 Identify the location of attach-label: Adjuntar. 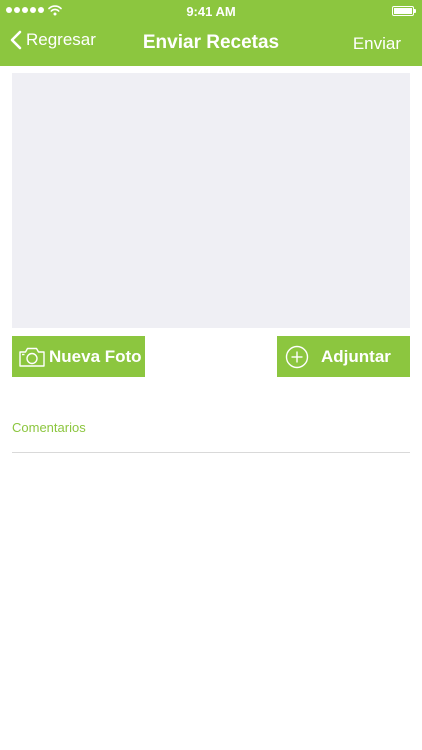
(356, 356).